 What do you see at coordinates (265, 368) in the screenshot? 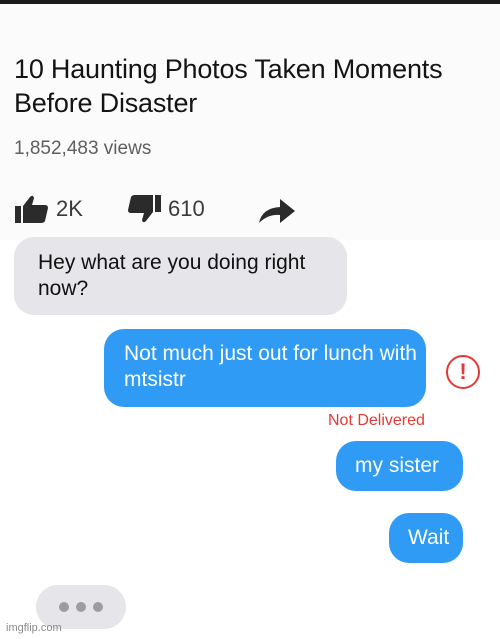
I see `message-bubble-sent: Not much just out for lunch with mtsistr` at bounding box center [265, 368].